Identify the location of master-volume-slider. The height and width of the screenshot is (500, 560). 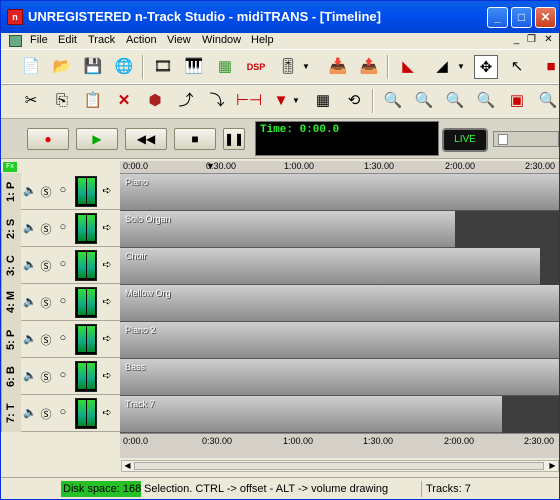
(526, 139).